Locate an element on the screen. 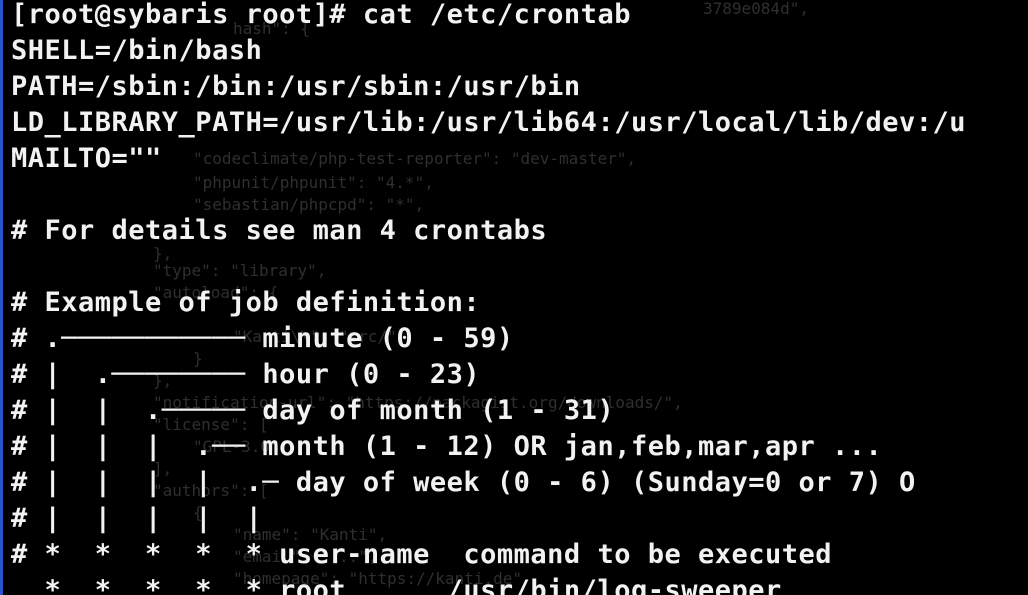  output-line: # For details see man 4 crontabs is located at coordinates (279, 230).